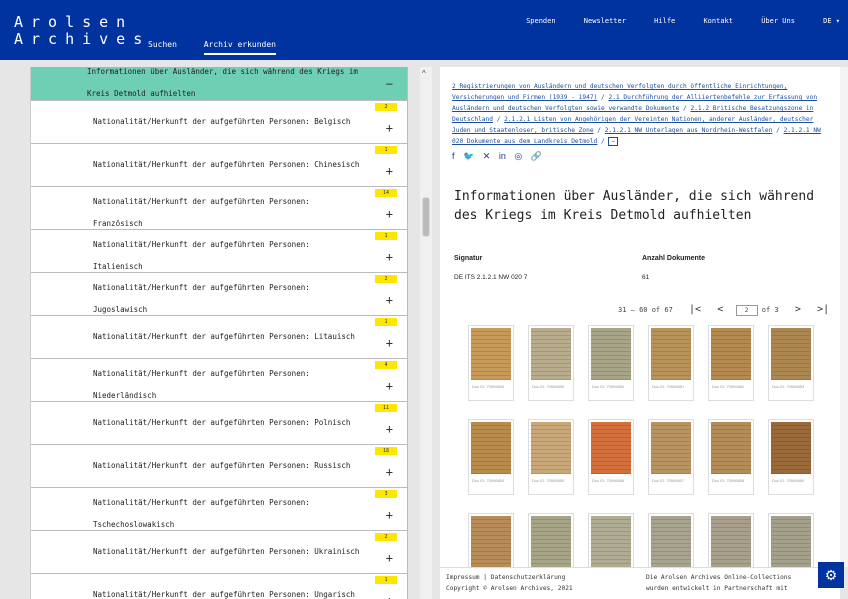 This screenshot has height=599, width=848. Describe the element at coordinates (386, 451) in the screenshot. I see `count-badge: 18` at that location.